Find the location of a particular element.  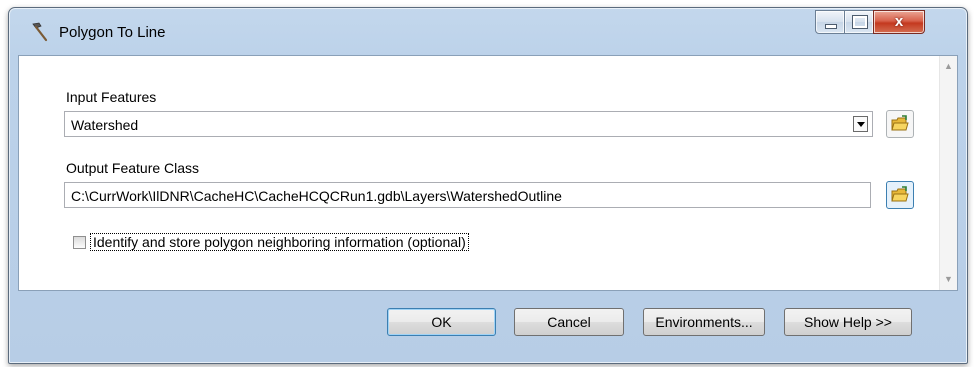

input-features-browse-button is located at coordinates (900, 124).